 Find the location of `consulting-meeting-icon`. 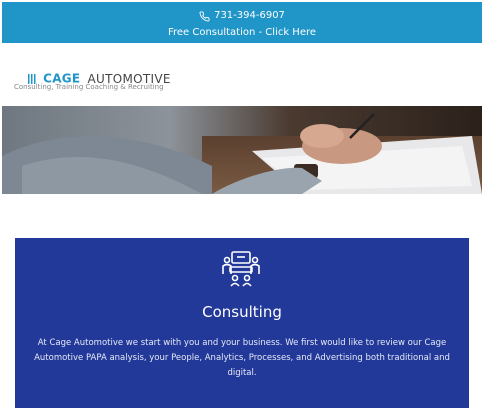

consulting-meeting-icon is located at coordinates (241, 269).